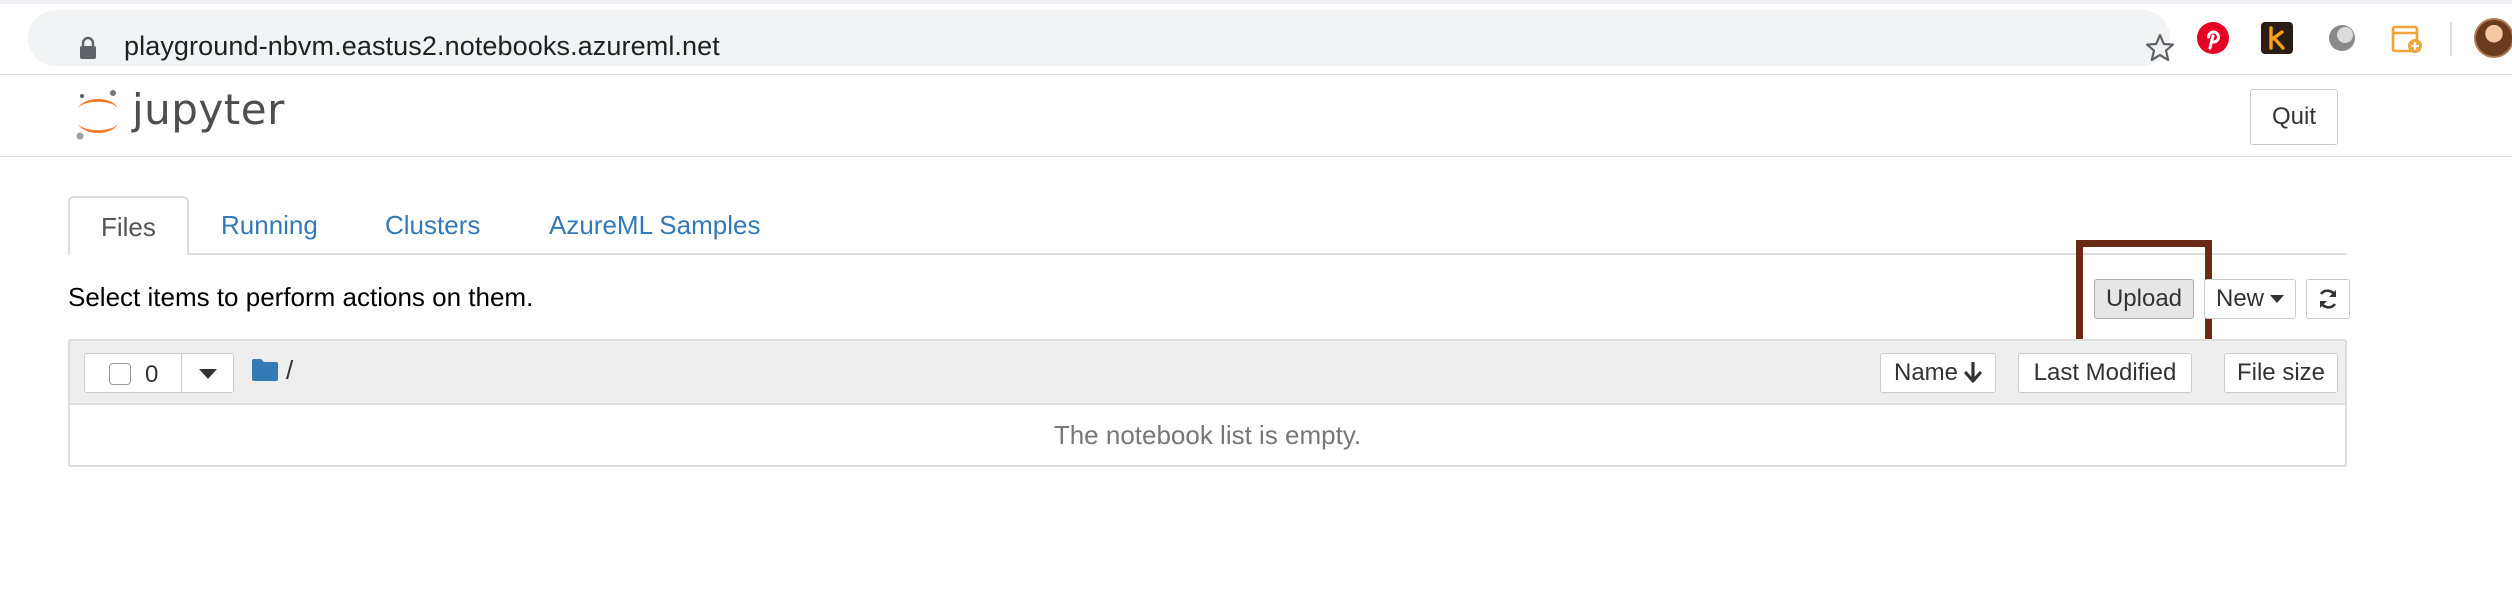 This screenshot has width=2512, height=612. I want to click on refresh-button, so click(2328, 299).